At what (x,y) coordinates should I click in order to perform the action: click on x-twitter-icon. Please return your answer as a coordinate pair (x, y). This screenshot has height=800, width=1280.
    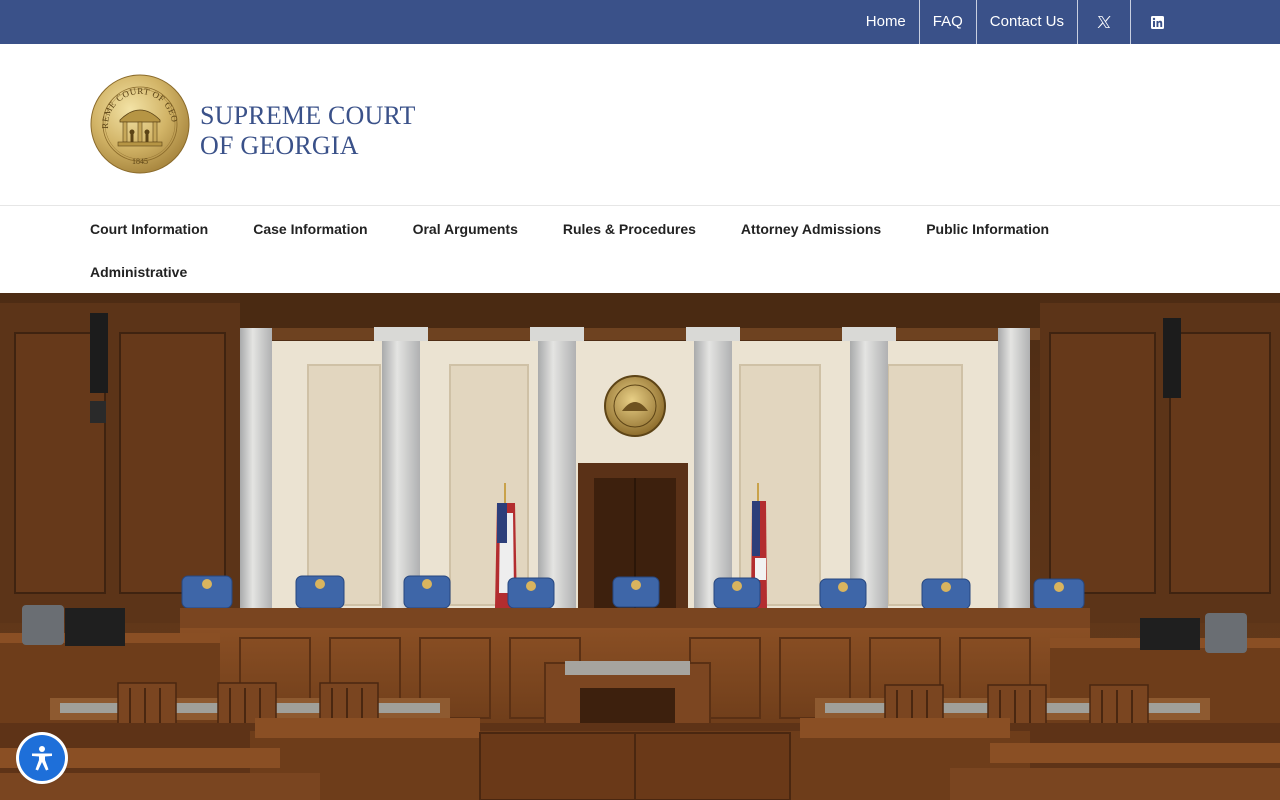
    Looking at the image, I should click on (1104, 22).